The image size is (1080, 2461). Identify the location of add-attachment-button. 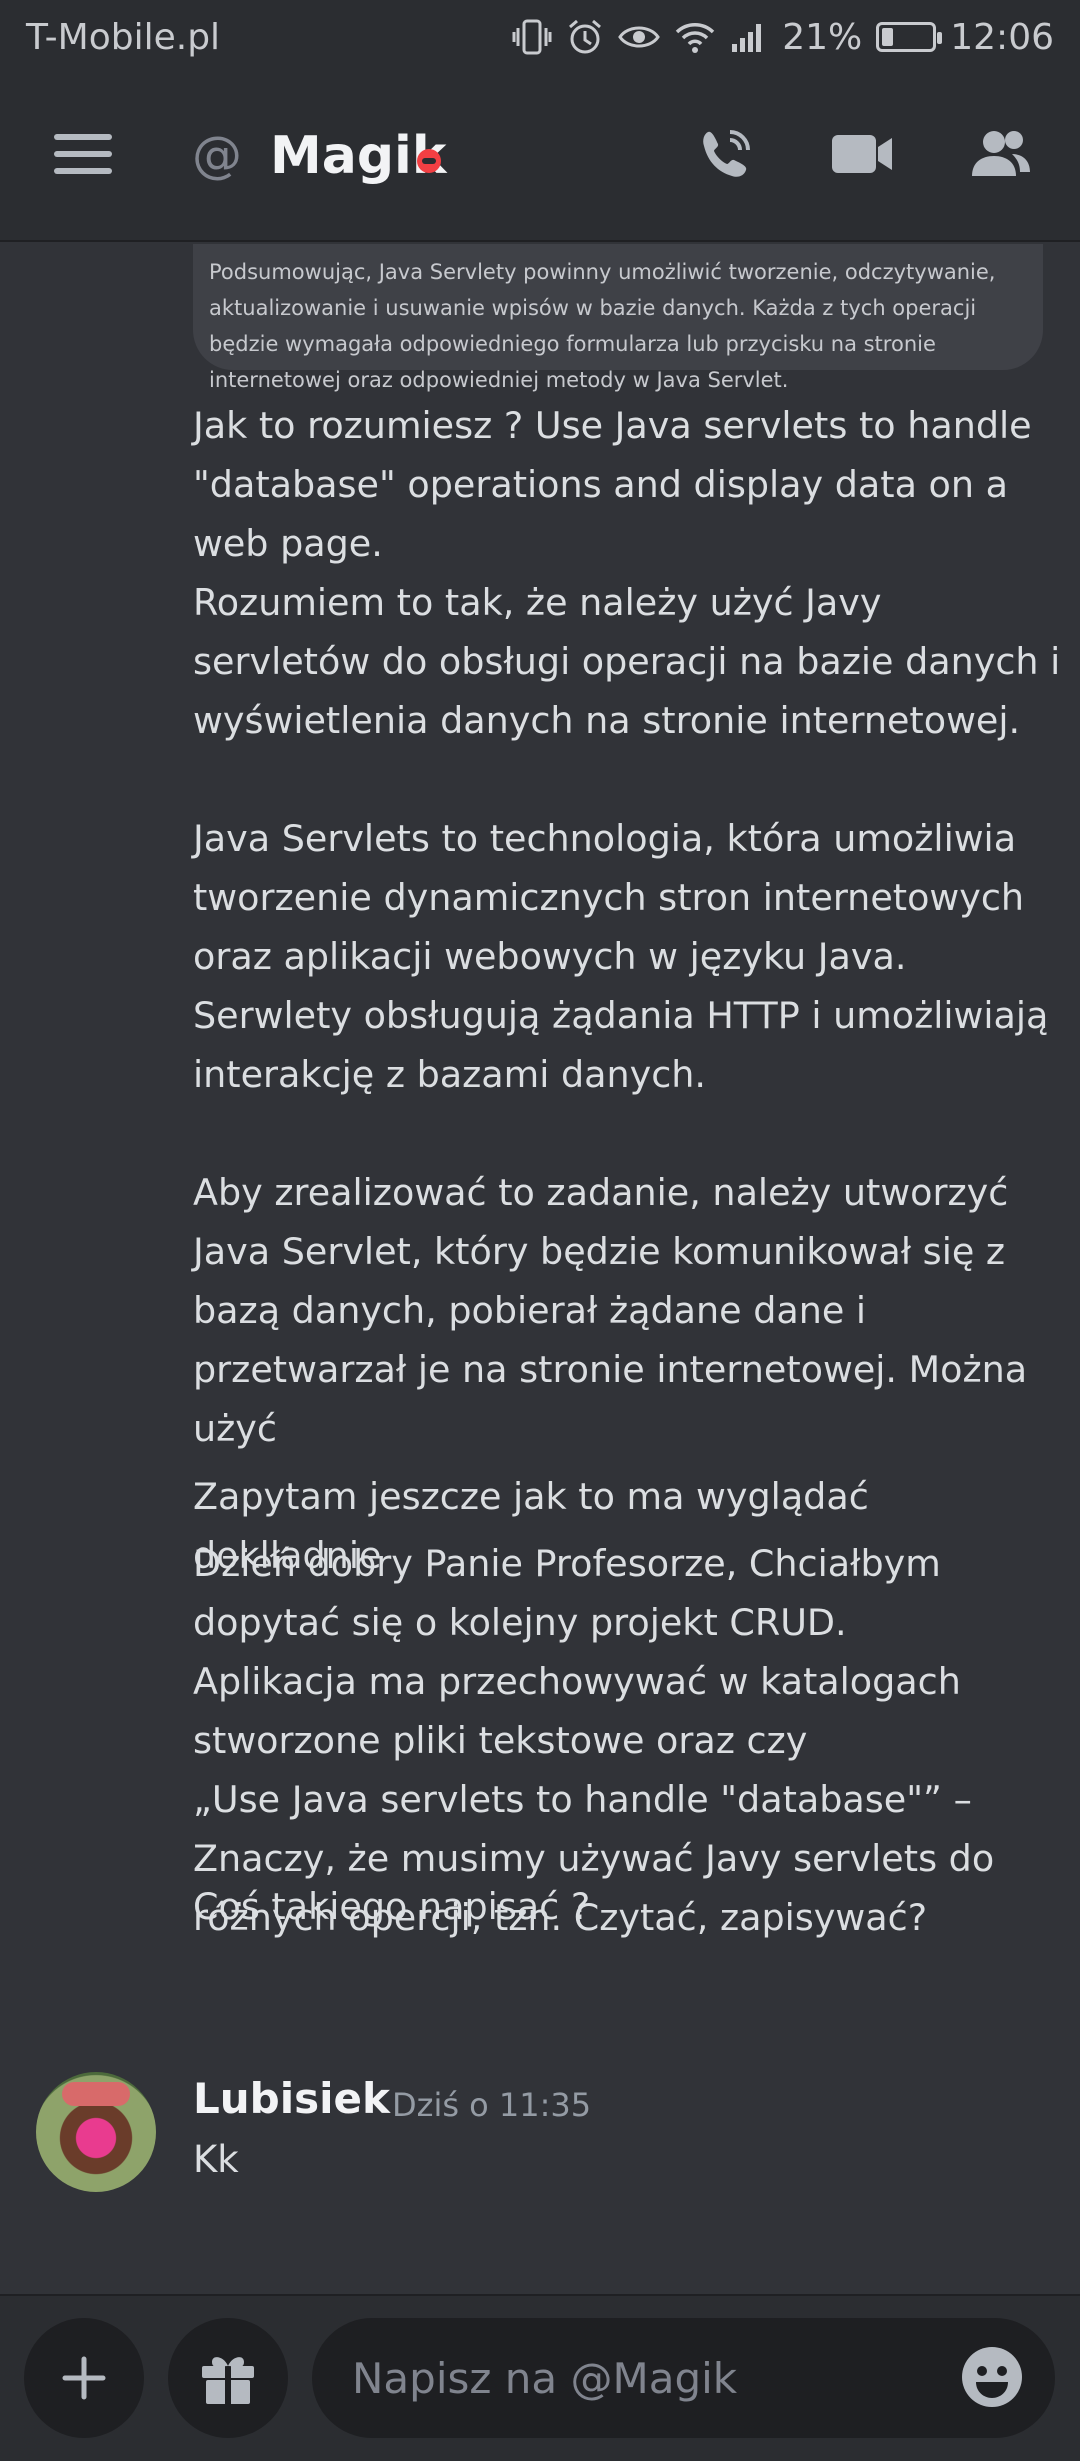
(84, 2378).